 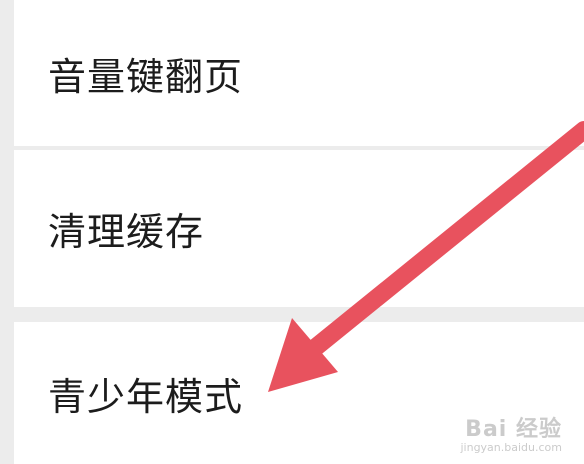 I want to click on settings-item-label: 音量键翻页, so click(x=146, y=76).